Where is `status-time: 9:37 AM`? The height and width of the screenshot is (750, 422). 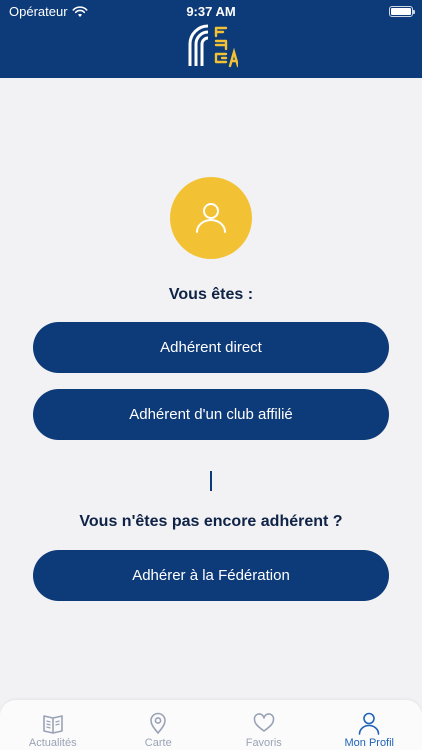 status-time: 9:37 AM is located at coordinates (211, 11).